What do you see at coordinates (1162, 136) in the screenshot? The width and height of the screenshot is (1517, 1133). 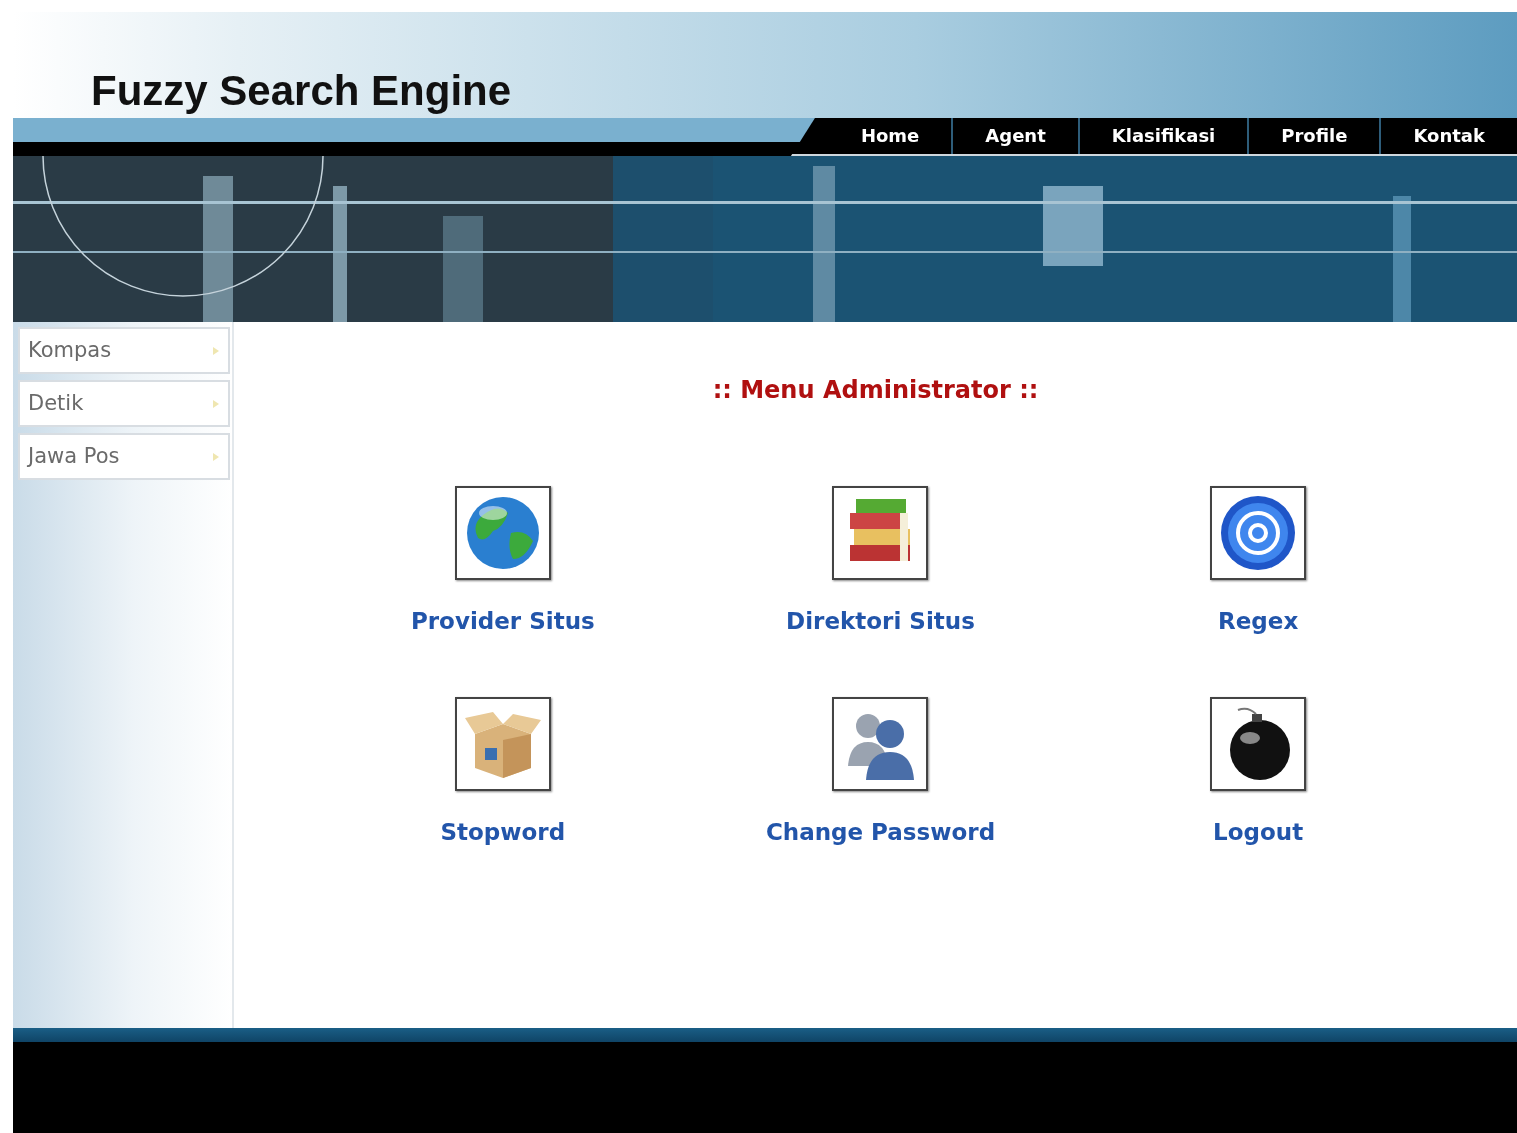 I see `nav-link: Klasifikasi` at bounding box center [1162, 136].